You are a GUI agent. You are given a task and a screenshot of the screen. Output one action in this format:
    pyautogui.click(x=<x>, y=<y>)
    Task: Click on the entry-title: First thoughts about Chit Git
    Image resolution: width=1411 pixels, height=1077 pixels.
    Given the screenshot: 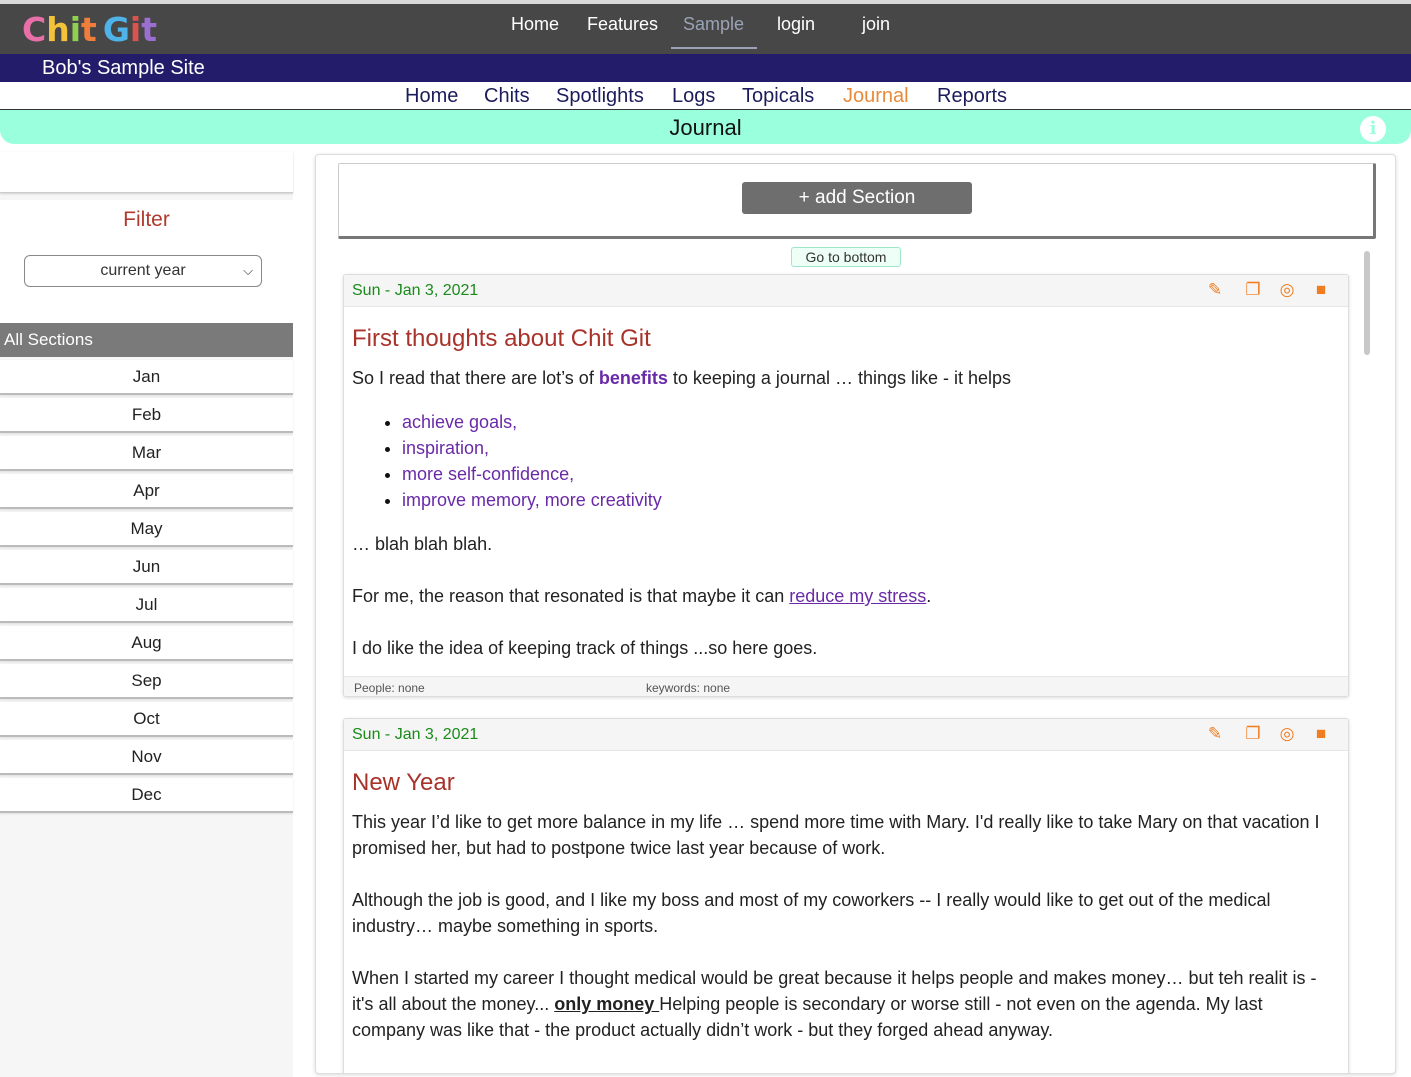 What is the action you would take?
    pyautogui.click(x=501, y=338)
    